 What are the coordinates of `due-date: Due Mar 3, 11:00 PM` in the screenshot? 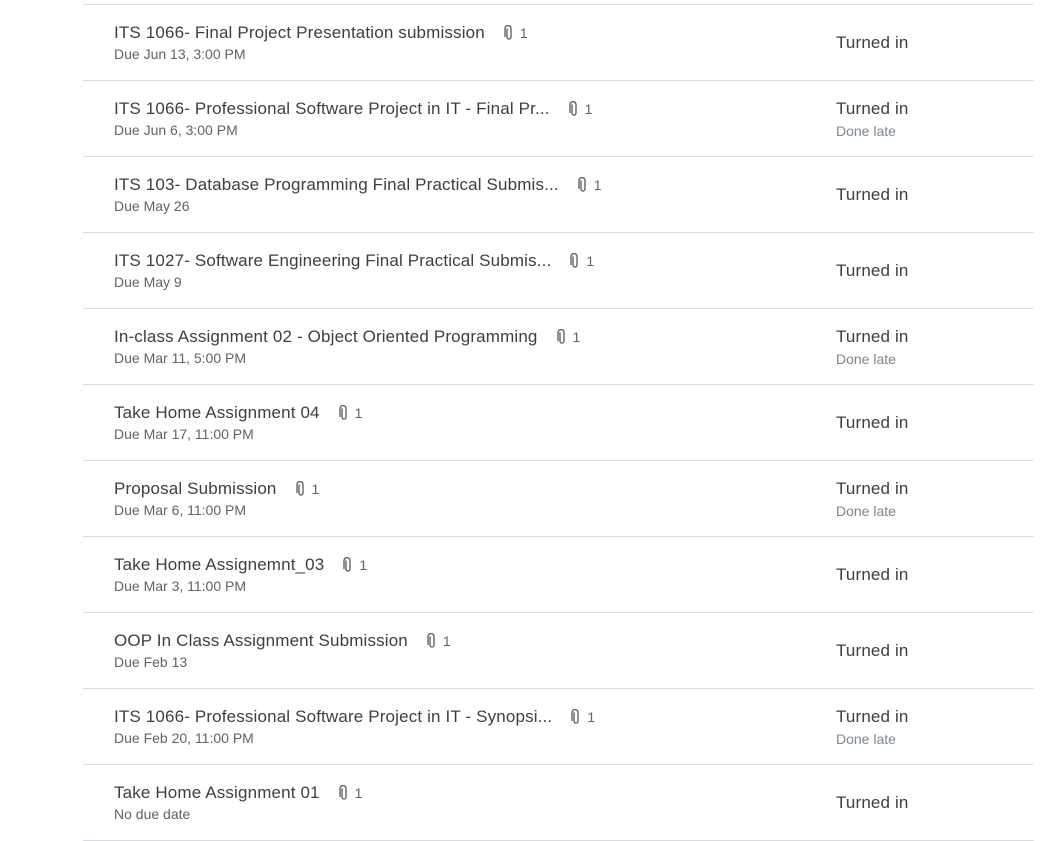 It's located at (180, 586).